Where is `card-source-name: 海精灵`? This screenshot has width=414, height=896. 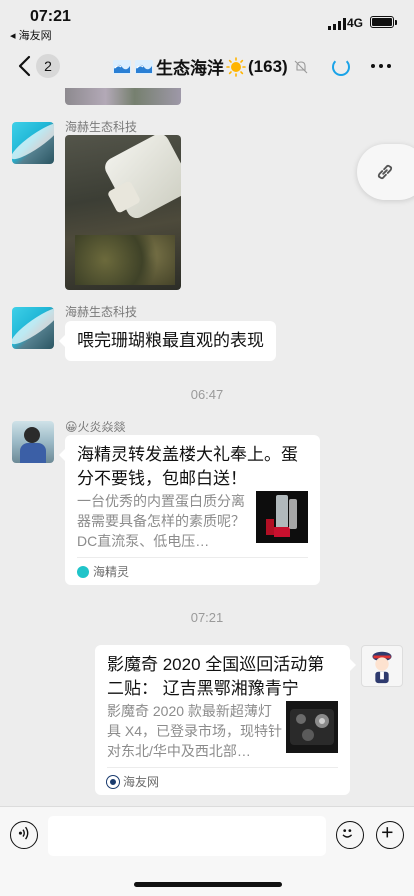
card-source-name: 海精灵 is located at coordinates (111, 572).